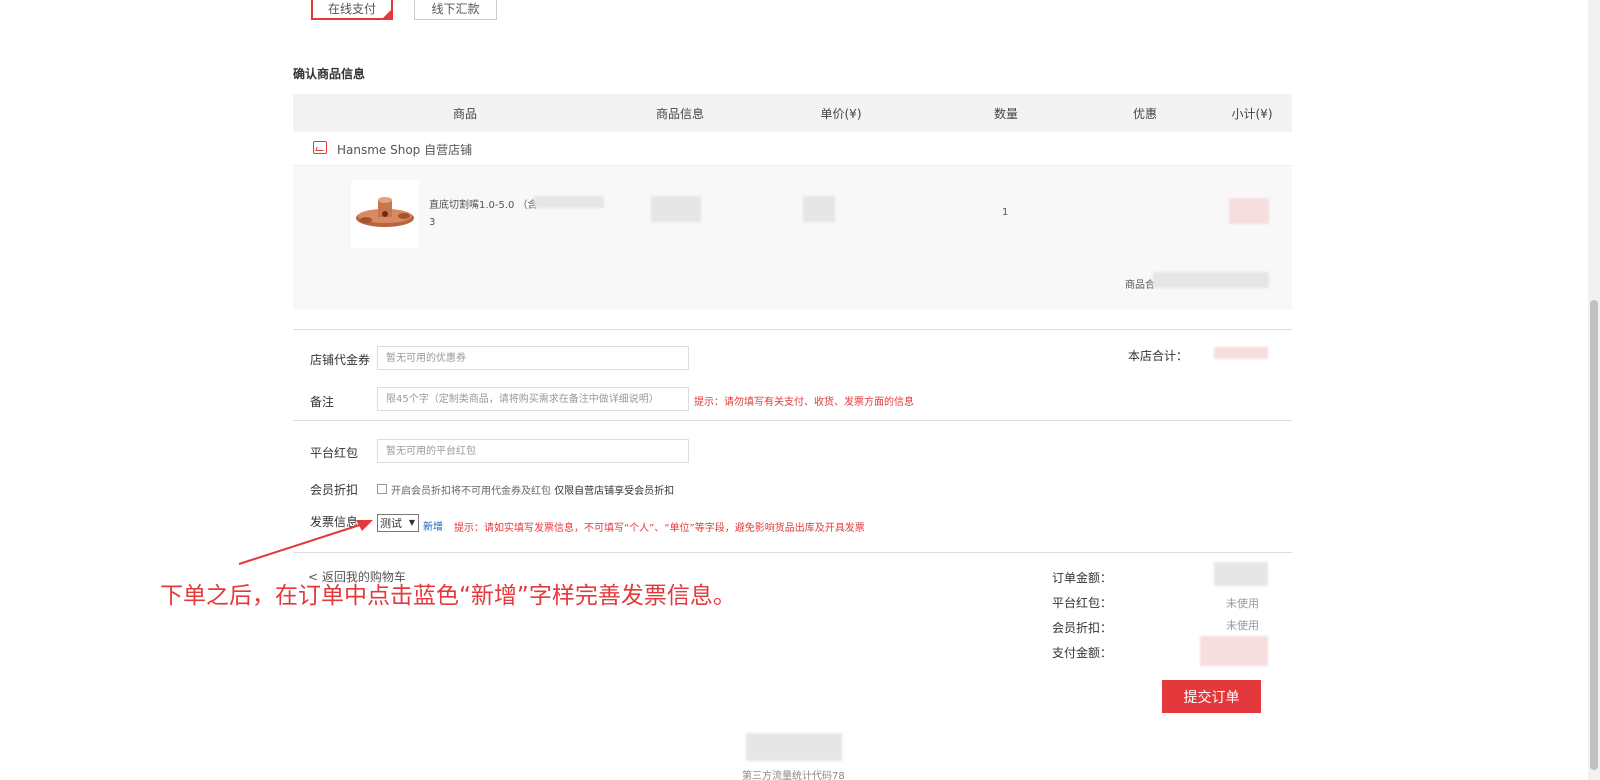 The height and width of the screenshot is (780, 1600). I want to click on annotation-text: 下单之后，在订单中点击蓝色“新增”字样完善发票信息。, so click(448, 596).